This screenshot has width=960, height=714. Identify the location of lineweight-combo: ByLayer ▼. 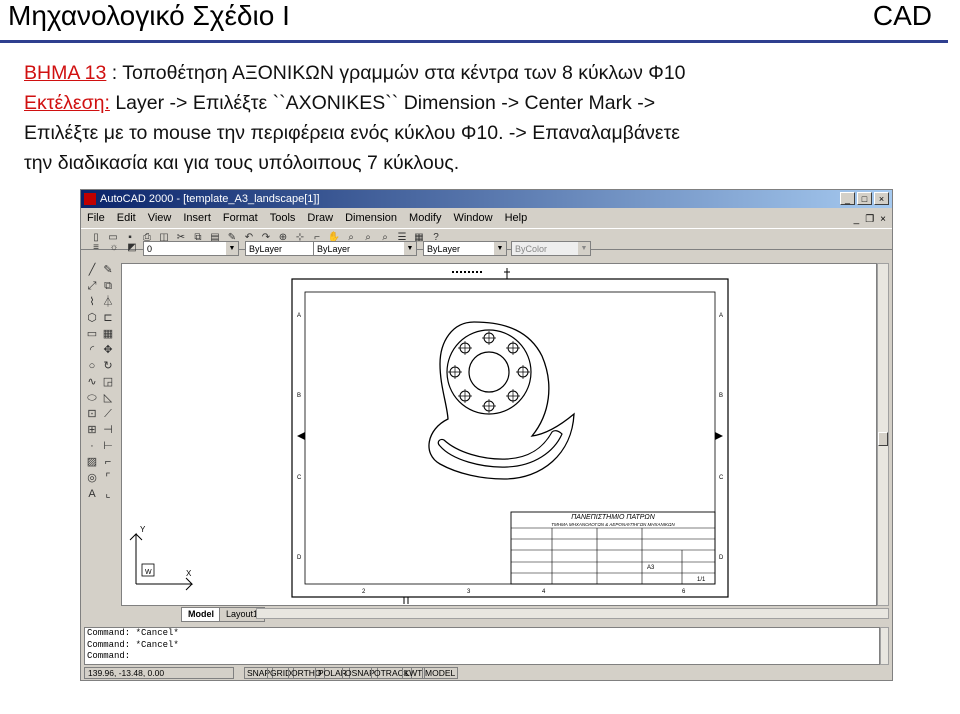
(465, 248).